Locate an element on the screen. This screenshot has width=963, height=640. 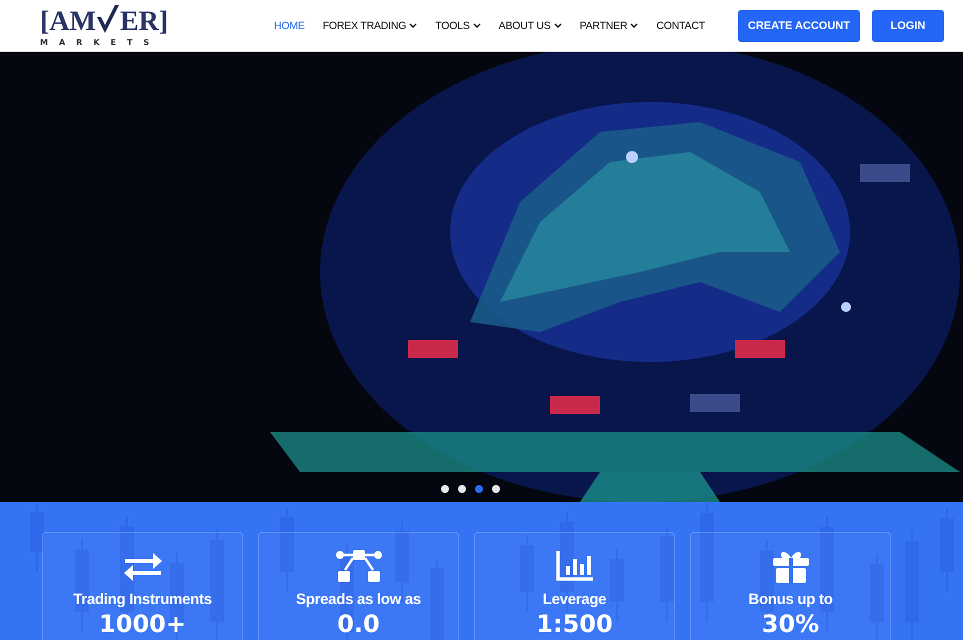
nav-link: ABOUT US is located at coordinates (530, 26).